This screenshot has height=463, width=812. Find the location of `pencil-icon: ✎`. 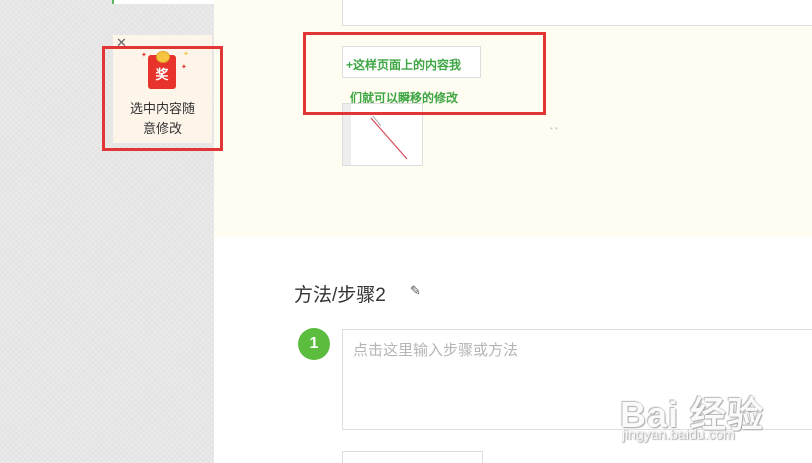

pencil-icon: ✎ is located at coordinates (415, 291).